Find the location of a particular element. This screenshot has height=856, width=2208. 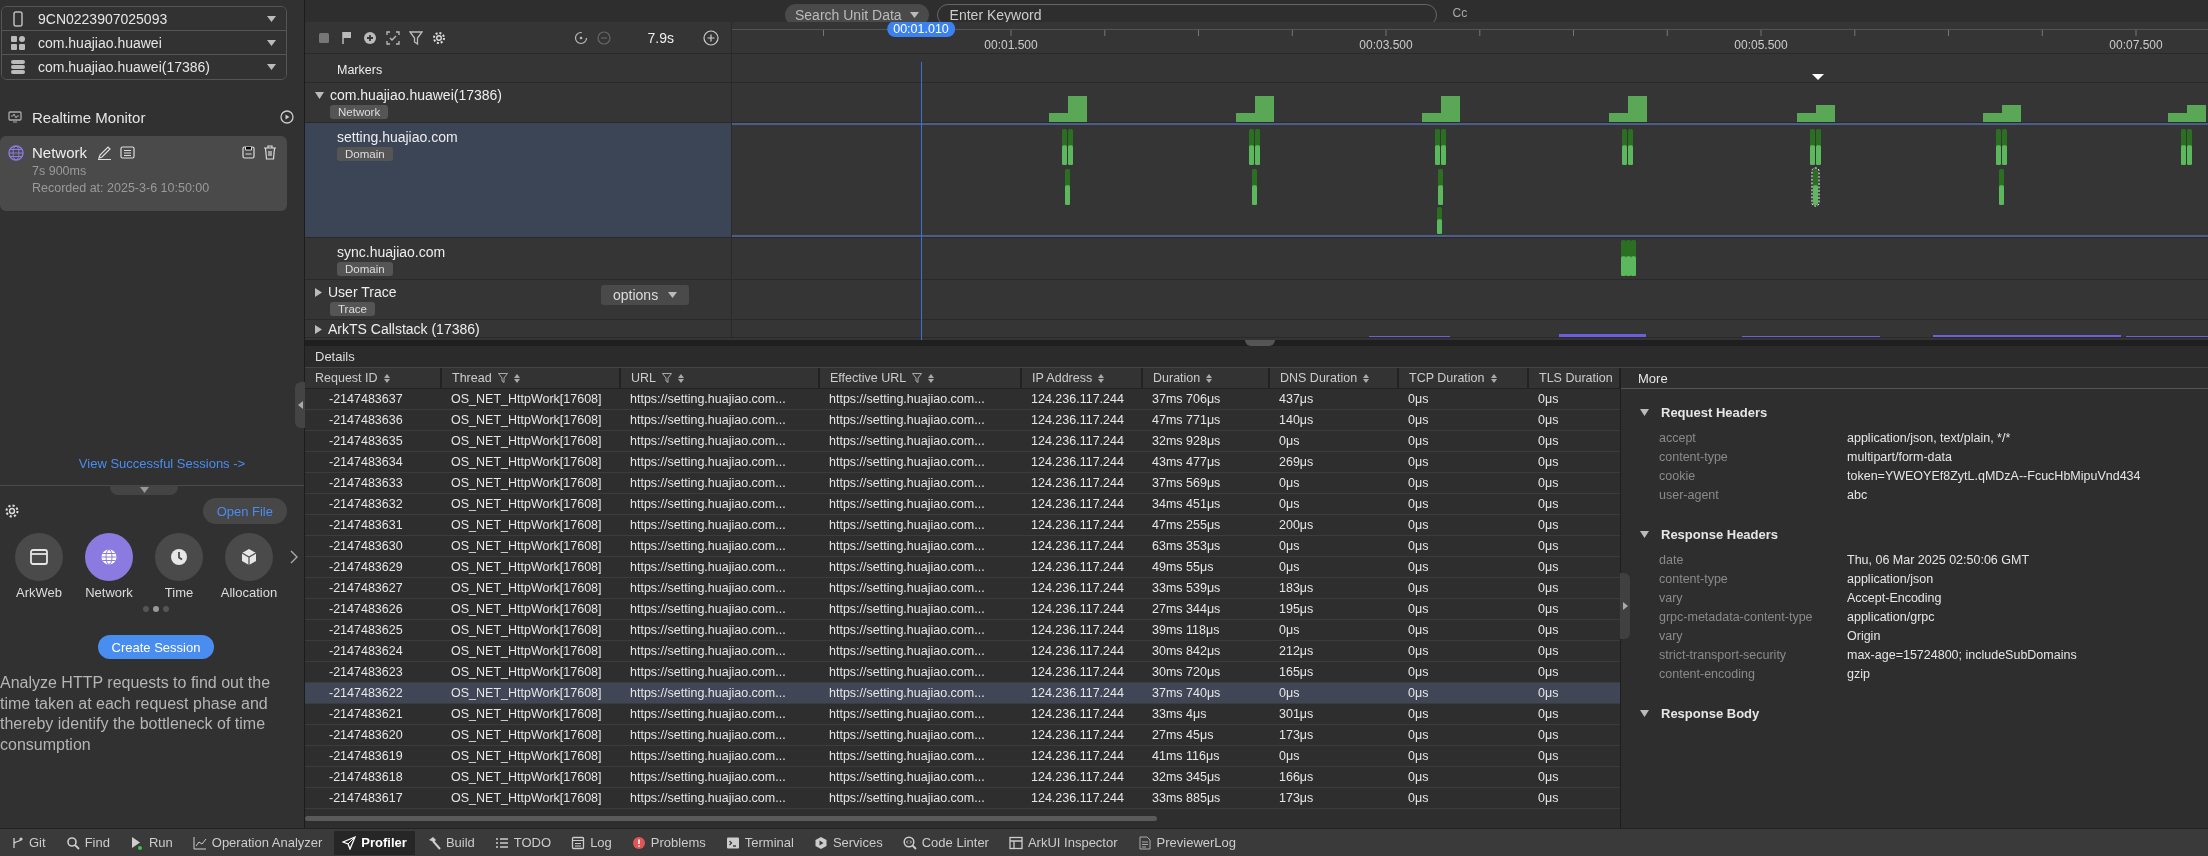

reset-icon is located at coordinates (580, 37).